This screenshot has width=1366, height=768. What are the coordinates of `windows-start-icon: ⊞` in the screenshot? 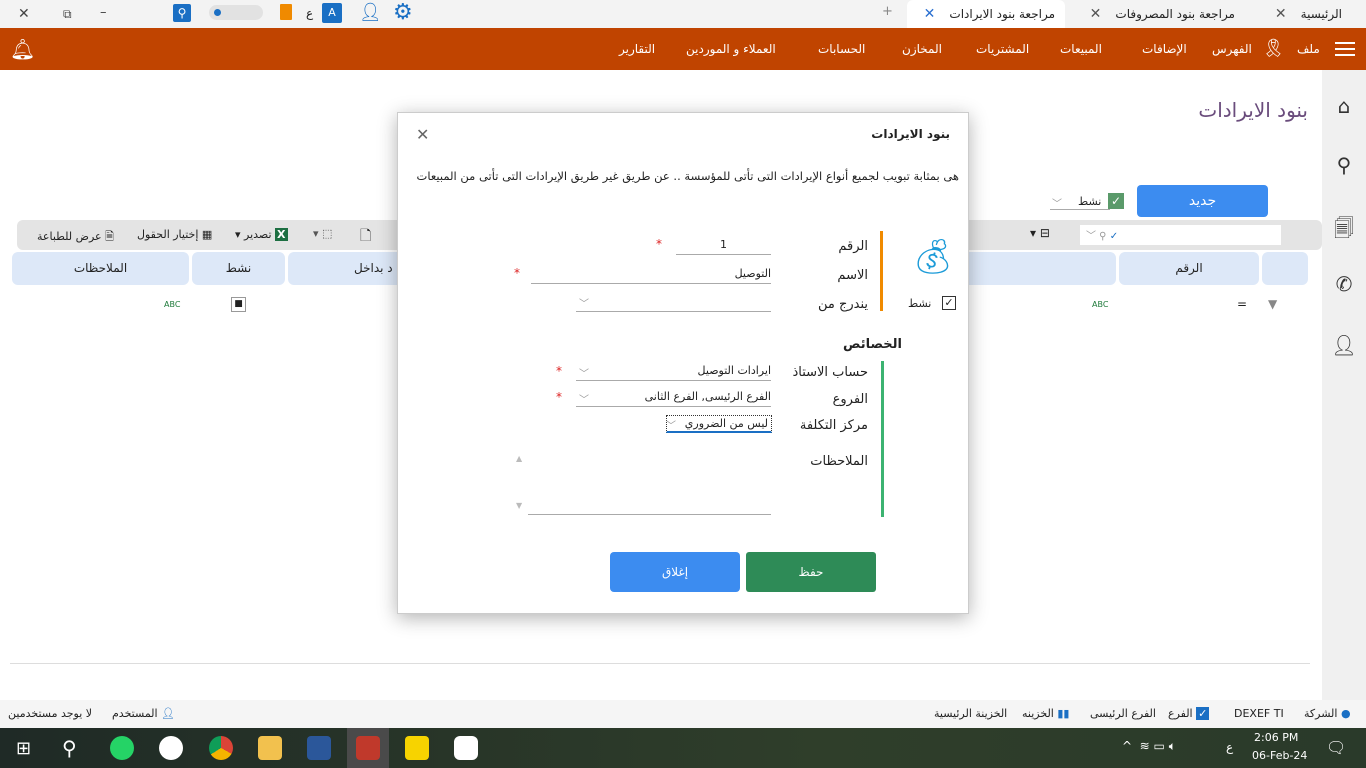 It's located at (23, 748).